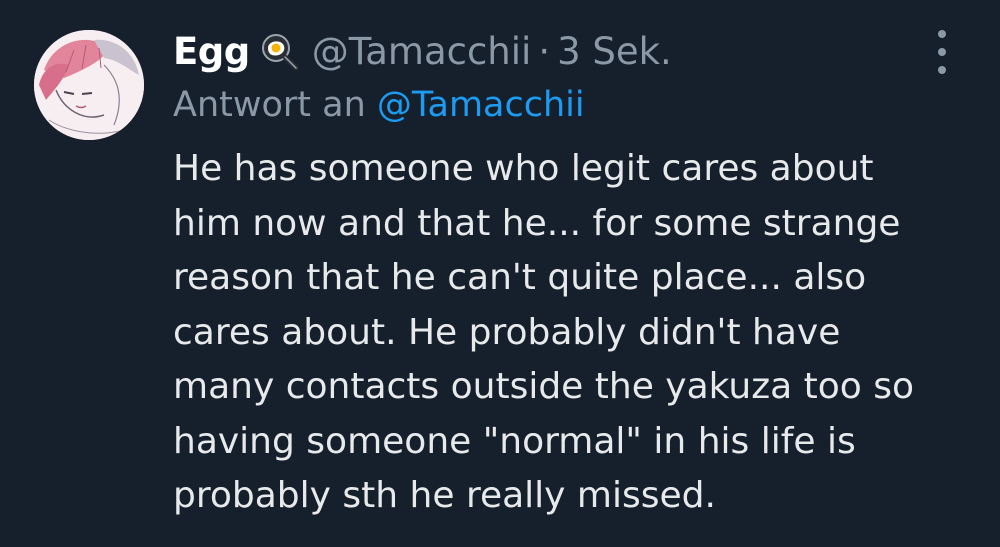 The image size is (1000, 547). What do you see at coordinates (537, 223) in the screenshot?
I see `tweet-body-line: him now and that he... for some strange` at bounding box center [537, 223].